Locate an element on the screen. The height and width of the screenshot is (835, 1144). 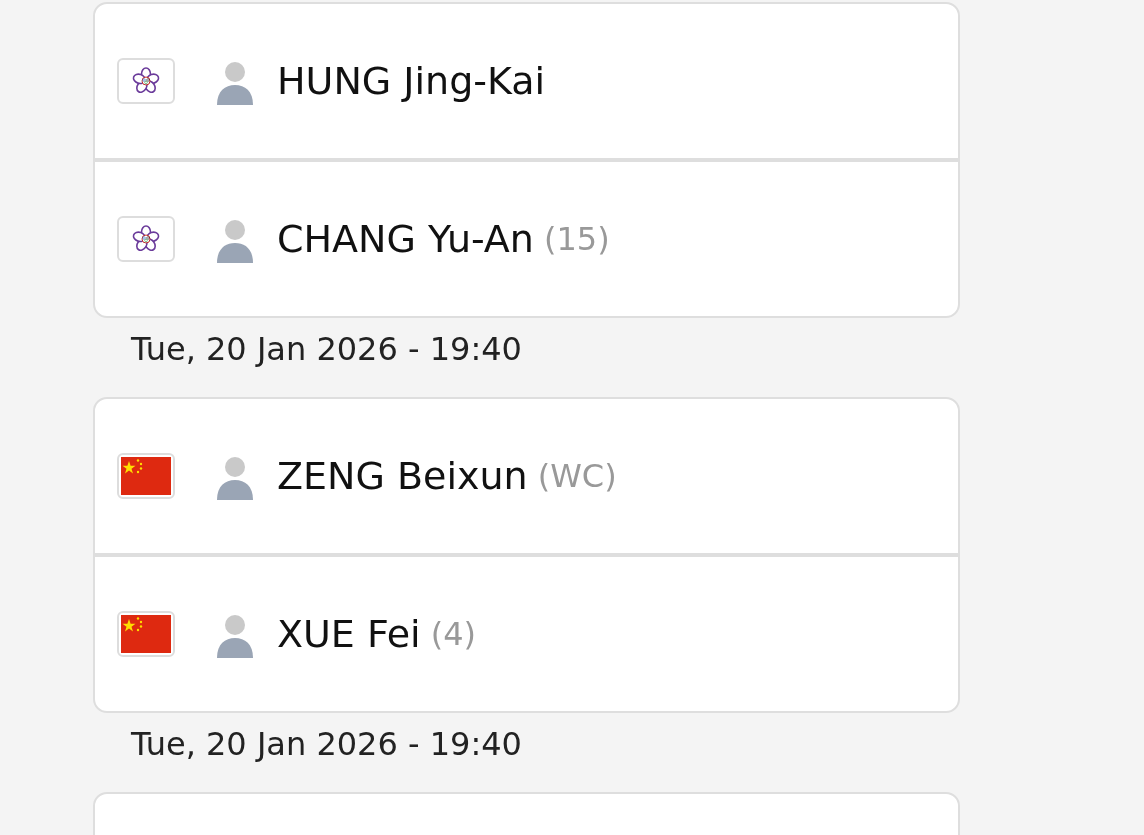
player-seed: (4) is located at coordinates (453, 634).